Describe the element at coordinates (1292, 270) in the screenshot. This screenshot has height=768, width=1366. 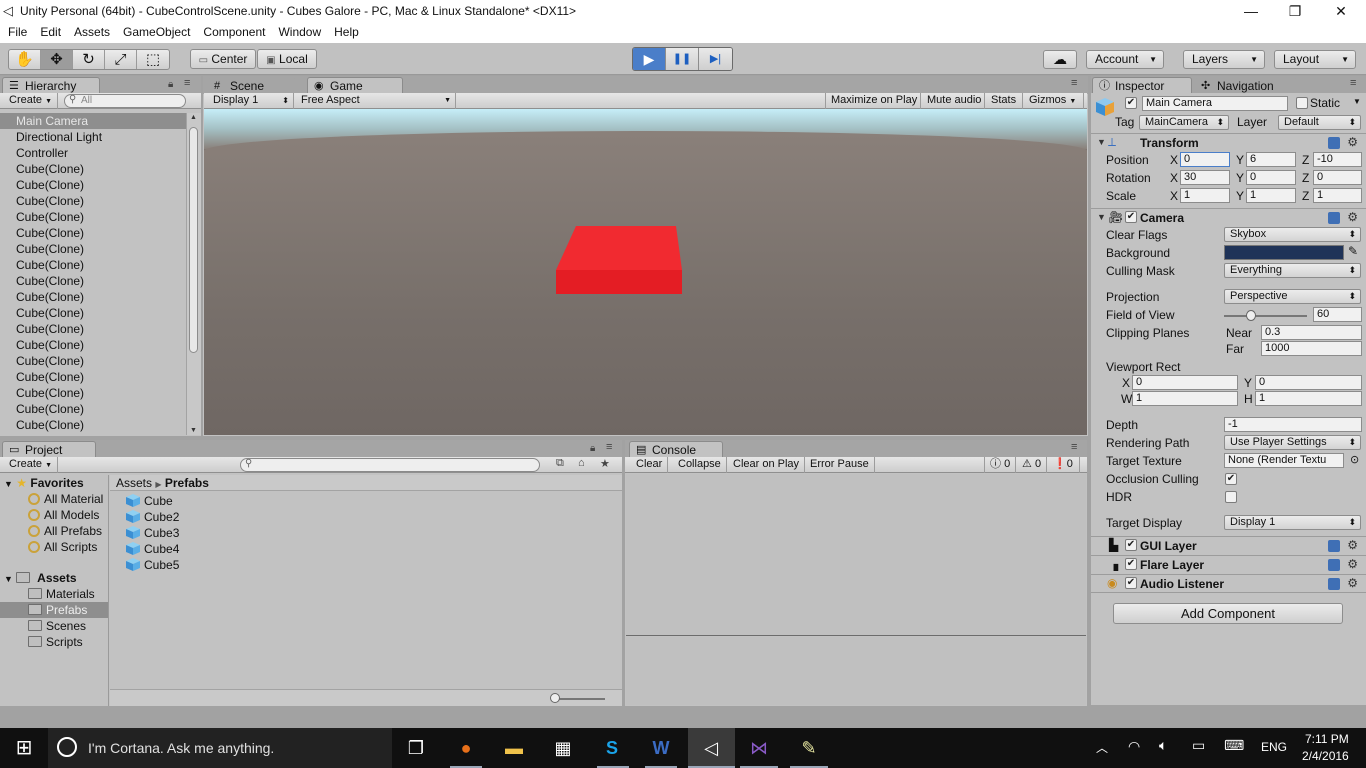
I see `culling-mask-dropdown: Everything ⬍` at that location.